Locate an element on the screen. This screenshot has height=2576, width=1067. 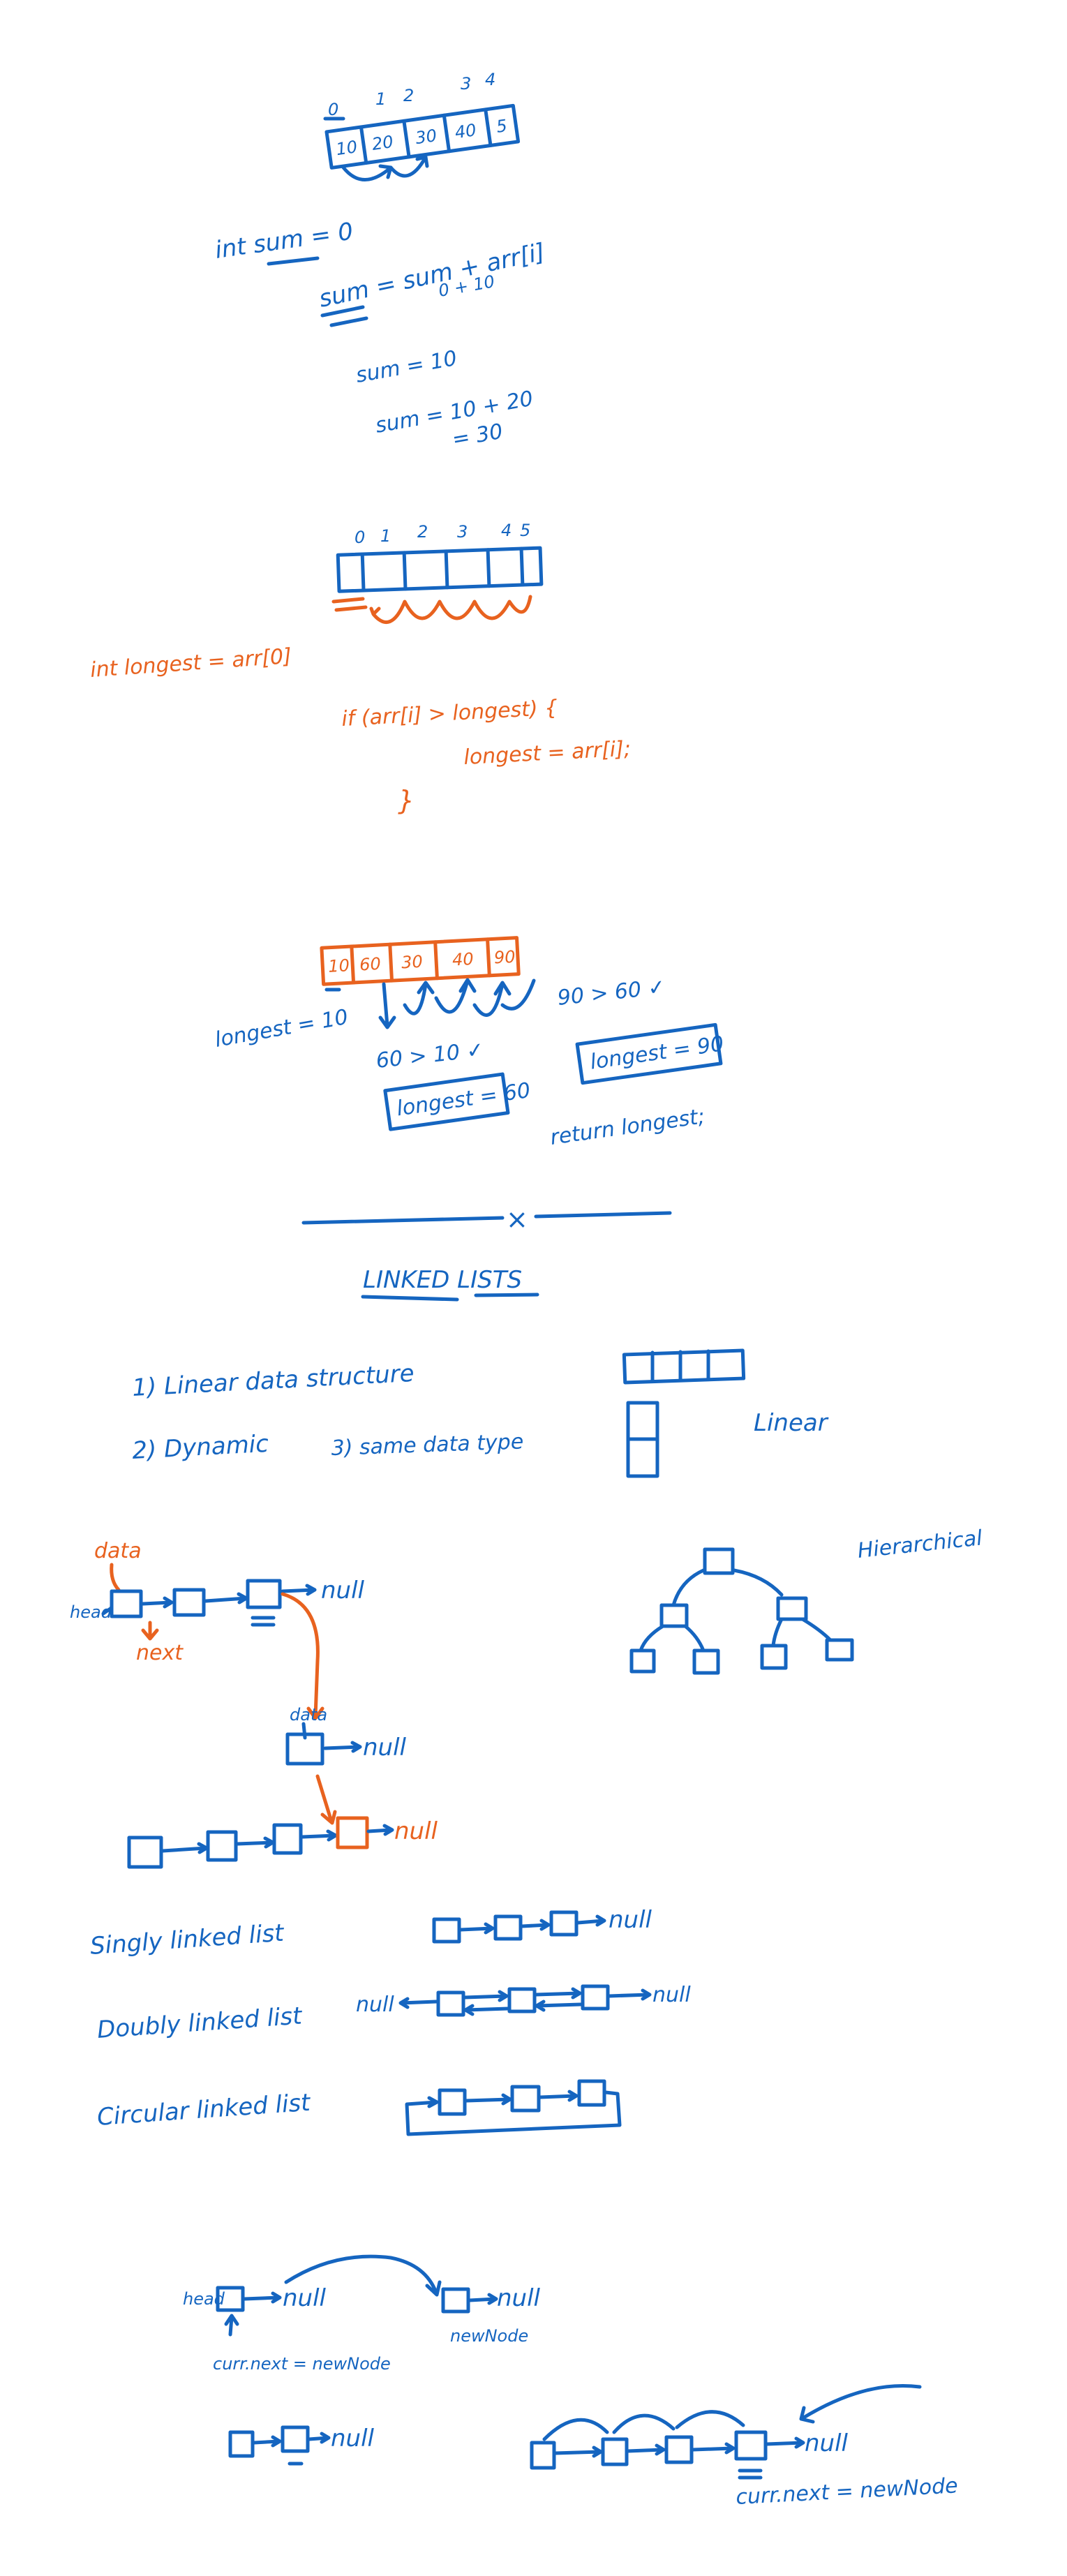
index-label: 2 is located at coordinates (422, 532).